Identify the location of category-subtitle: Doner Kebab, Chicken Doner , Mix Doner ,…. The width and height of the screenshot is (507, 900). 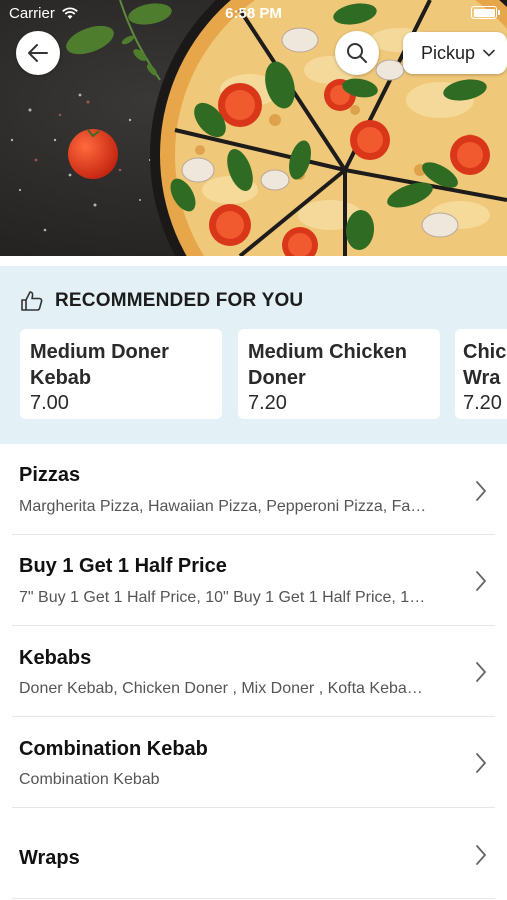
(221, 688).